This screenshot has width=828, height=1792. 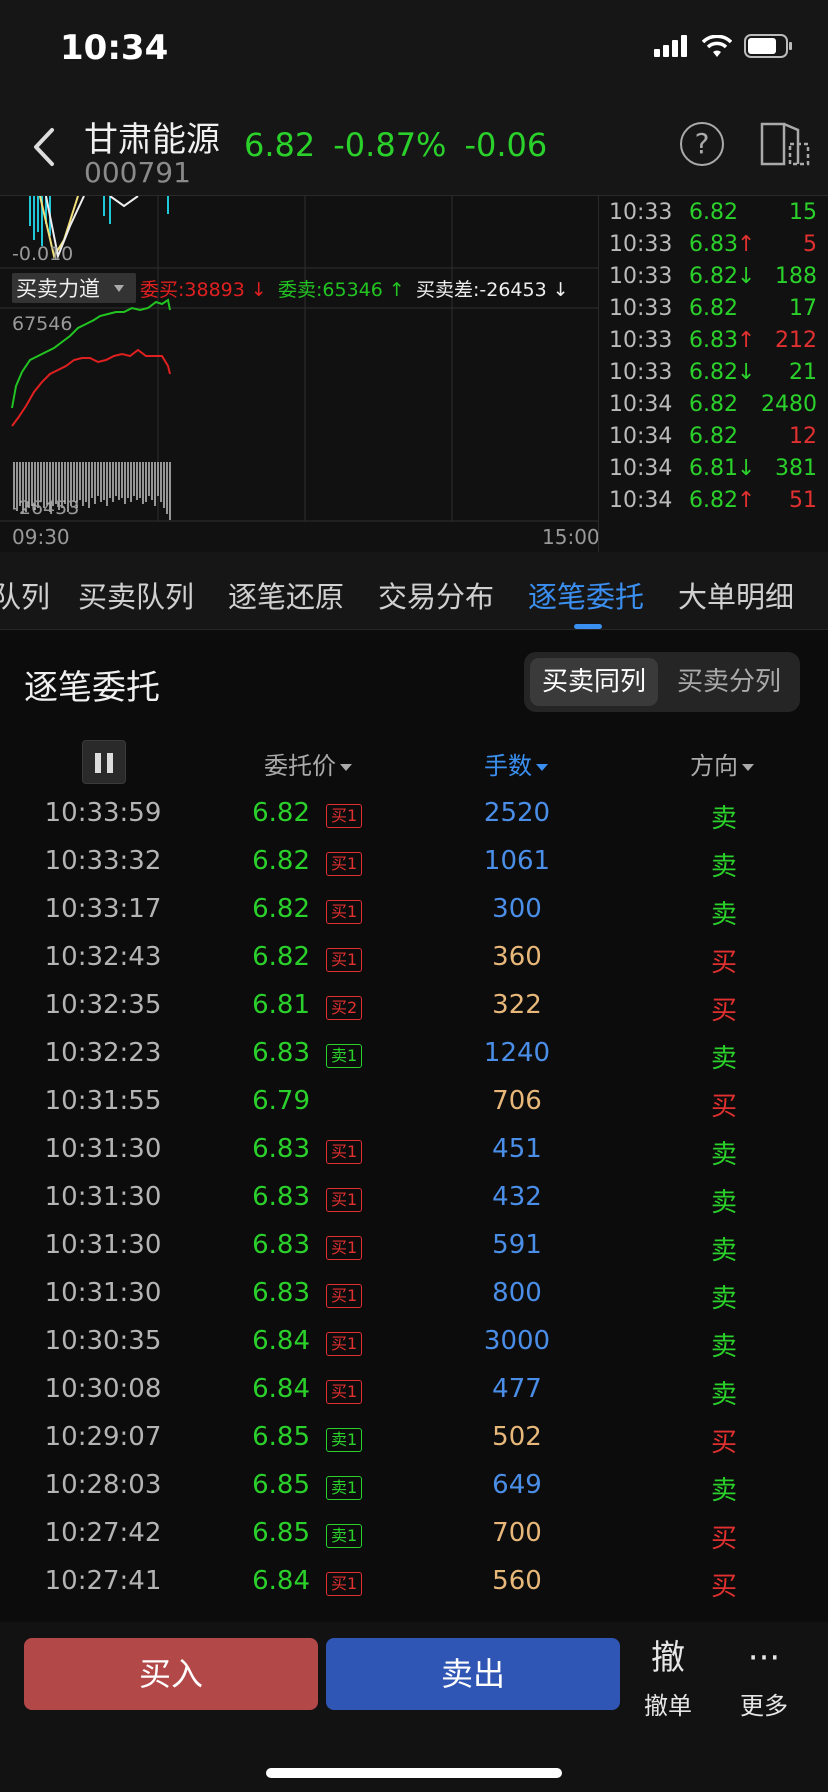 What do you see at coordinates (42, 324) in the screenshot?
I see `indicator-top-value: 67546` at bounding box center [42, 324].